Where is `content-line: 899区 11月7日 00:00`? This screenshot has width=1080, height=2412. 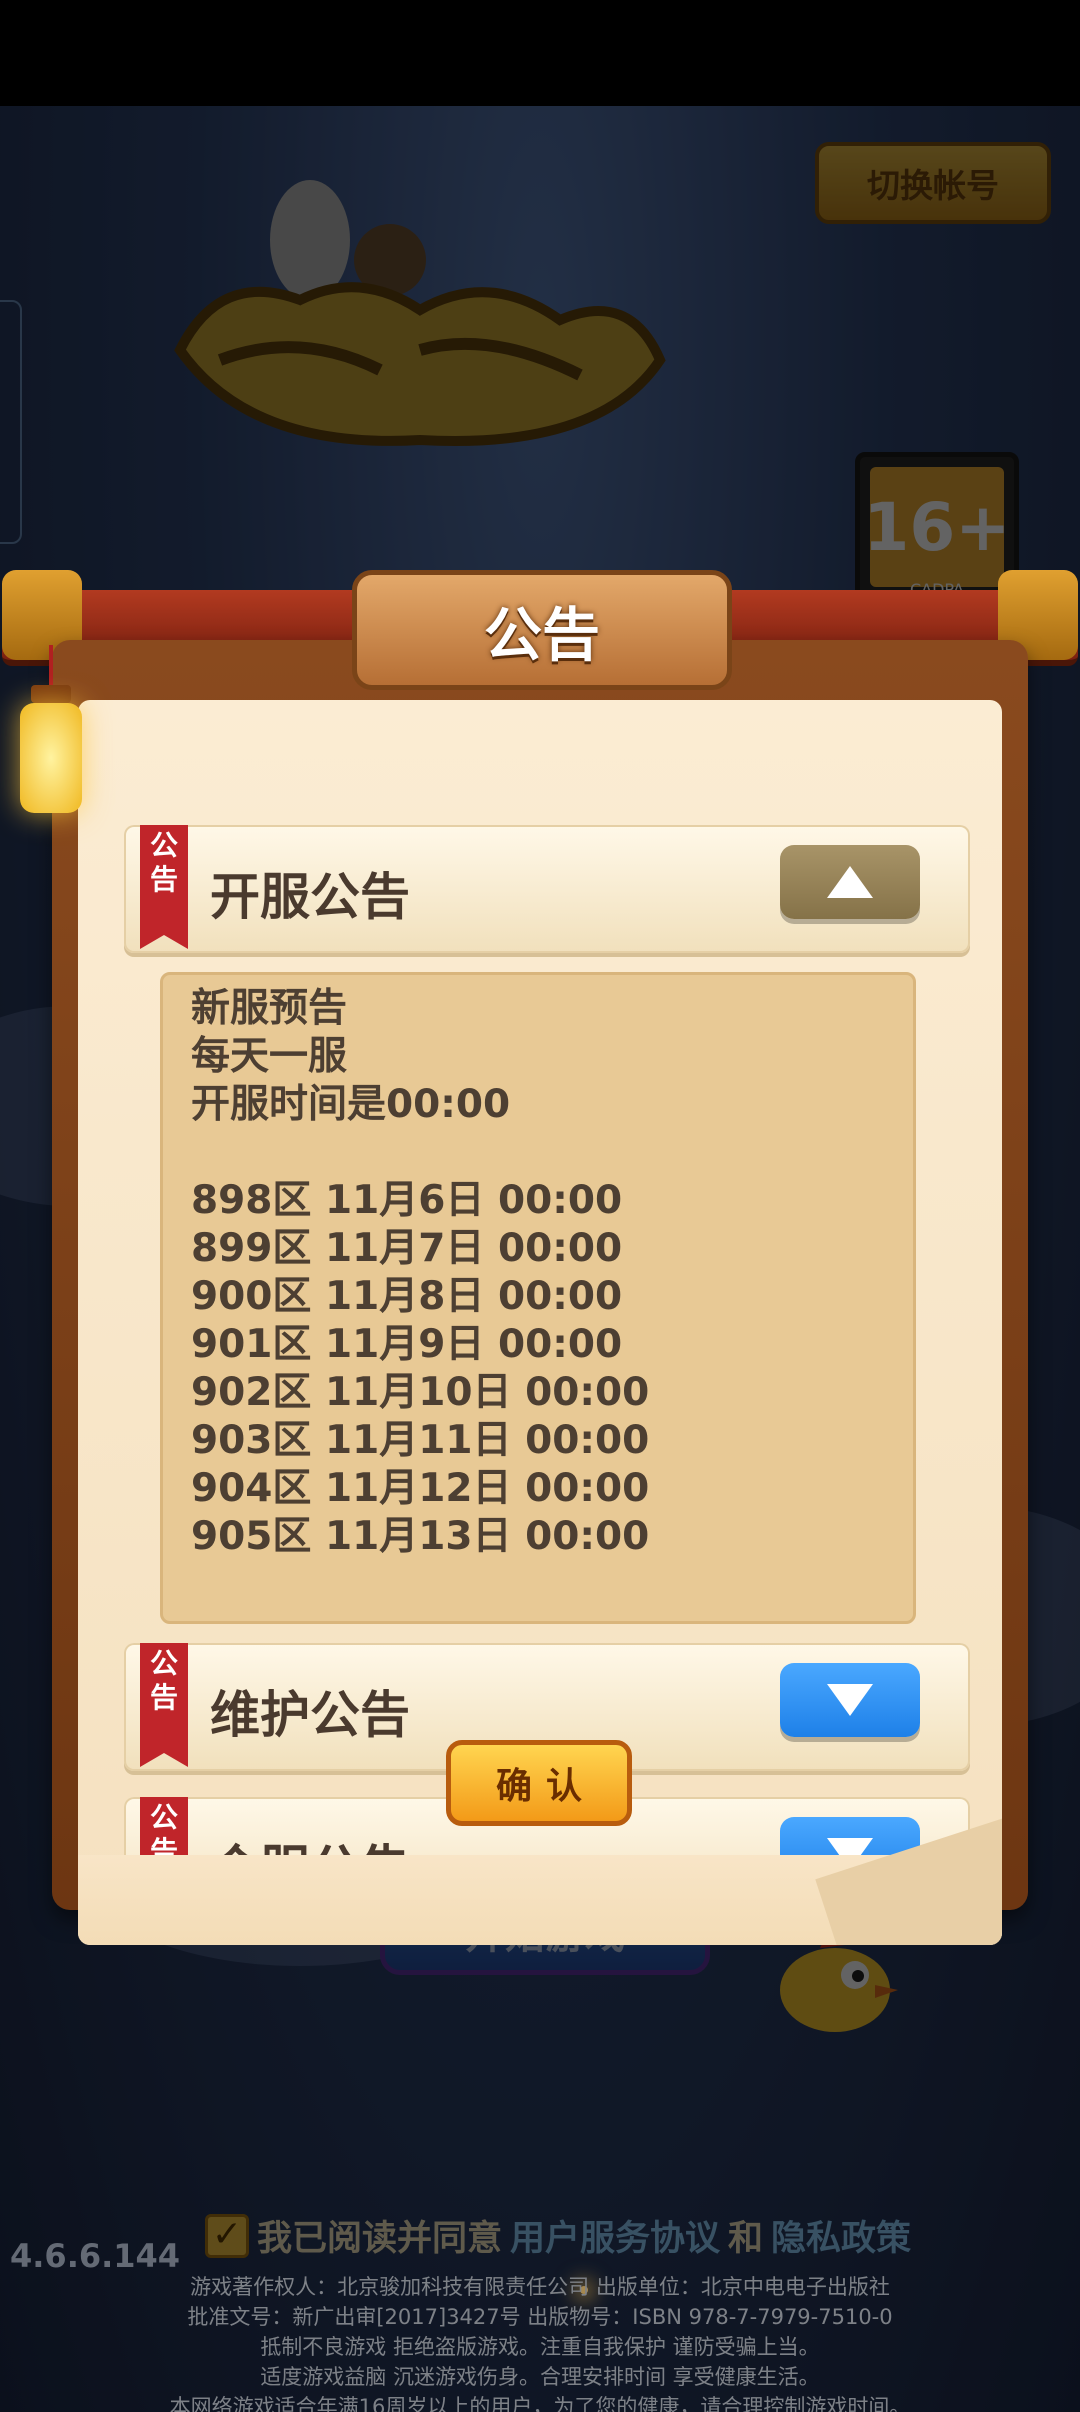 content-line: 899区 11月7日 00:00 is located at coordinates (407, 1248).